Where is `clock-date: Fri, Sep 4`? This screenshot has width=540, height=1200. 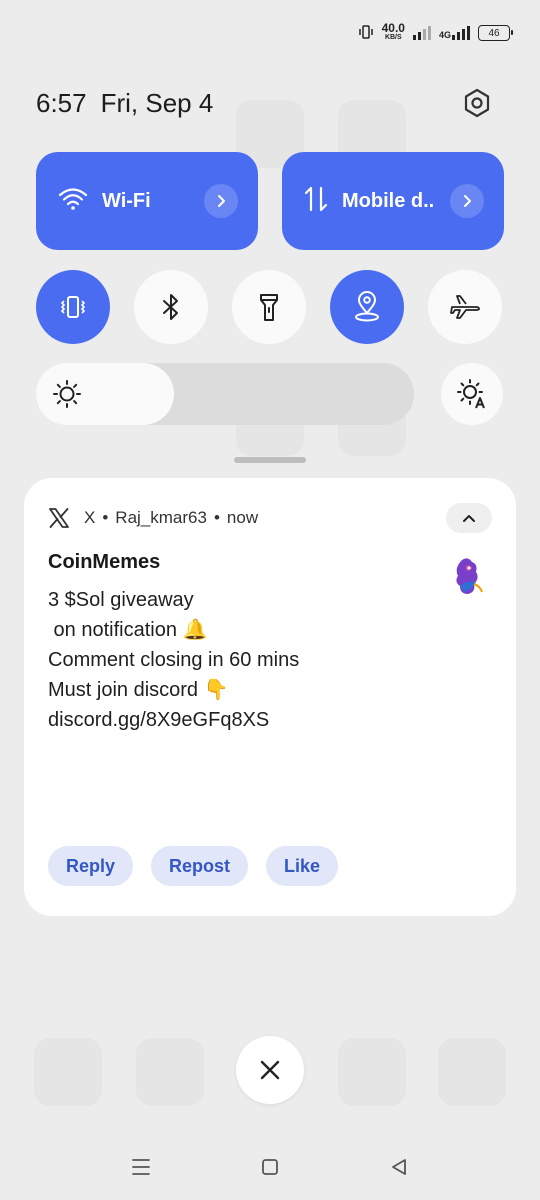
clock-date: Fri, Sep 4 is located at coordinates (157, 103).